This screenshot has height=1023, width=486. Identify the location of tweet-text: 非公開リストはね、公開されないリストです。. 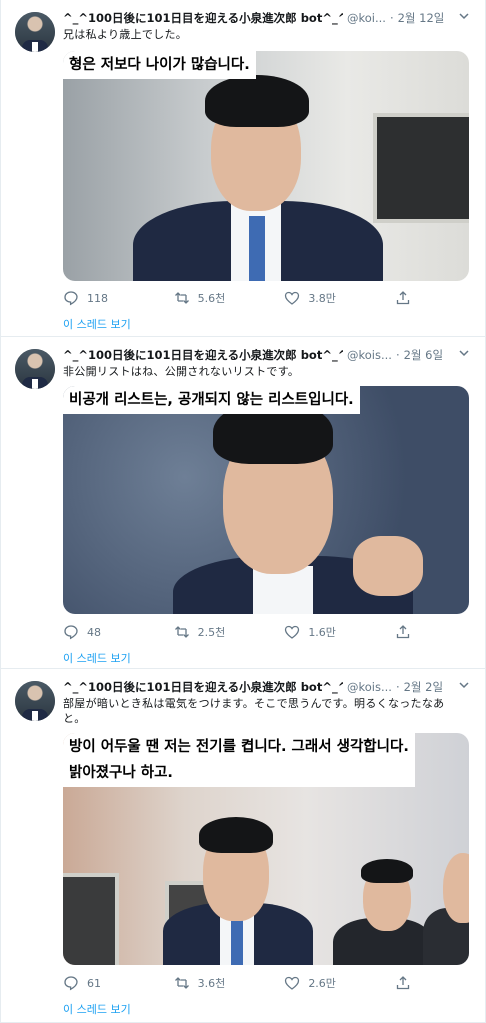
(181, 371).